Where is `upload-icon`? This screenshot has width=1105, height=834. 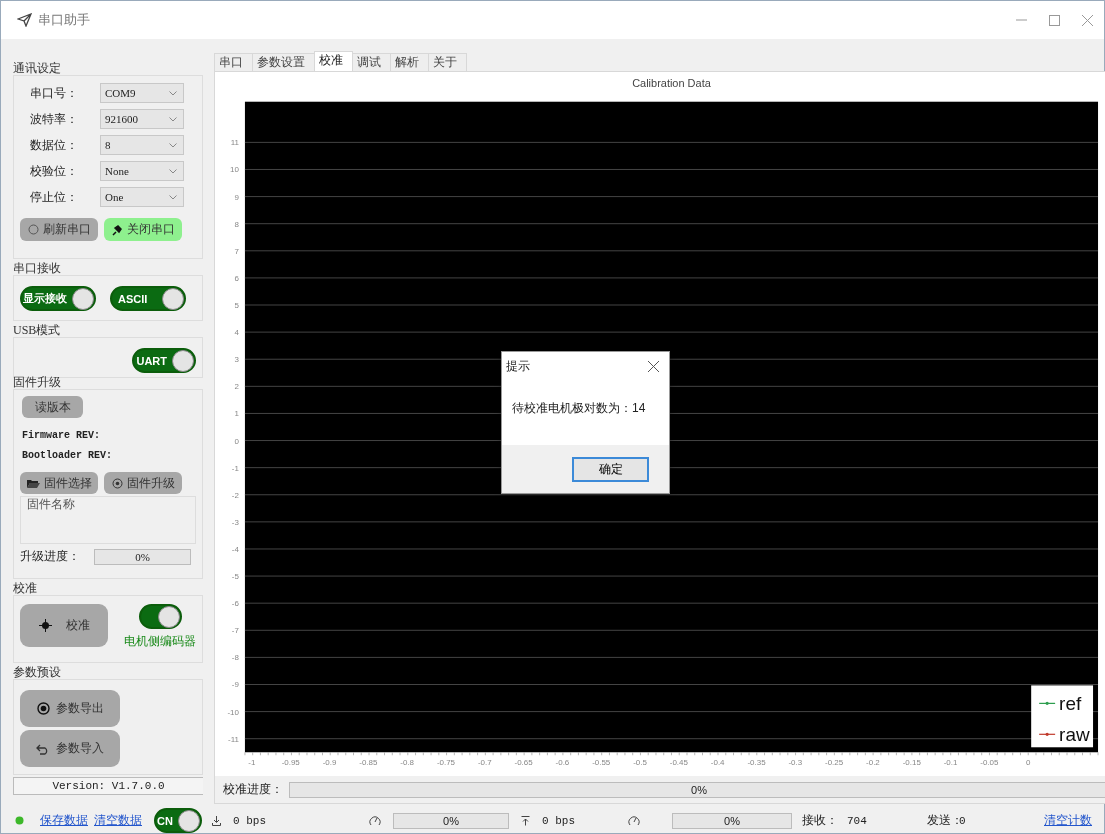
upload-icon is located at coordinates (525, 820).